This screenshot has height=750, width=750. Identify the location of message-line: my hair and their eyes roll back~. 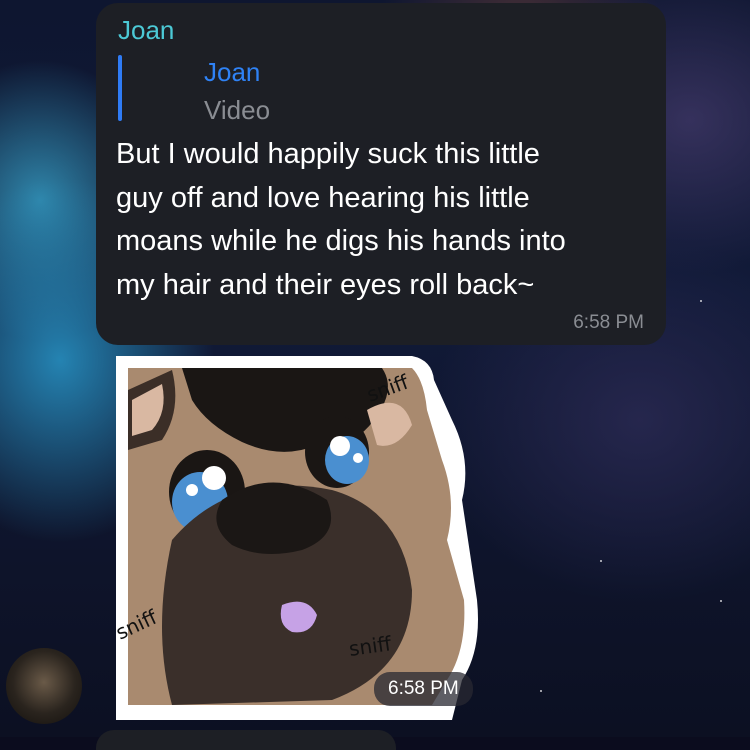
(325, 284).